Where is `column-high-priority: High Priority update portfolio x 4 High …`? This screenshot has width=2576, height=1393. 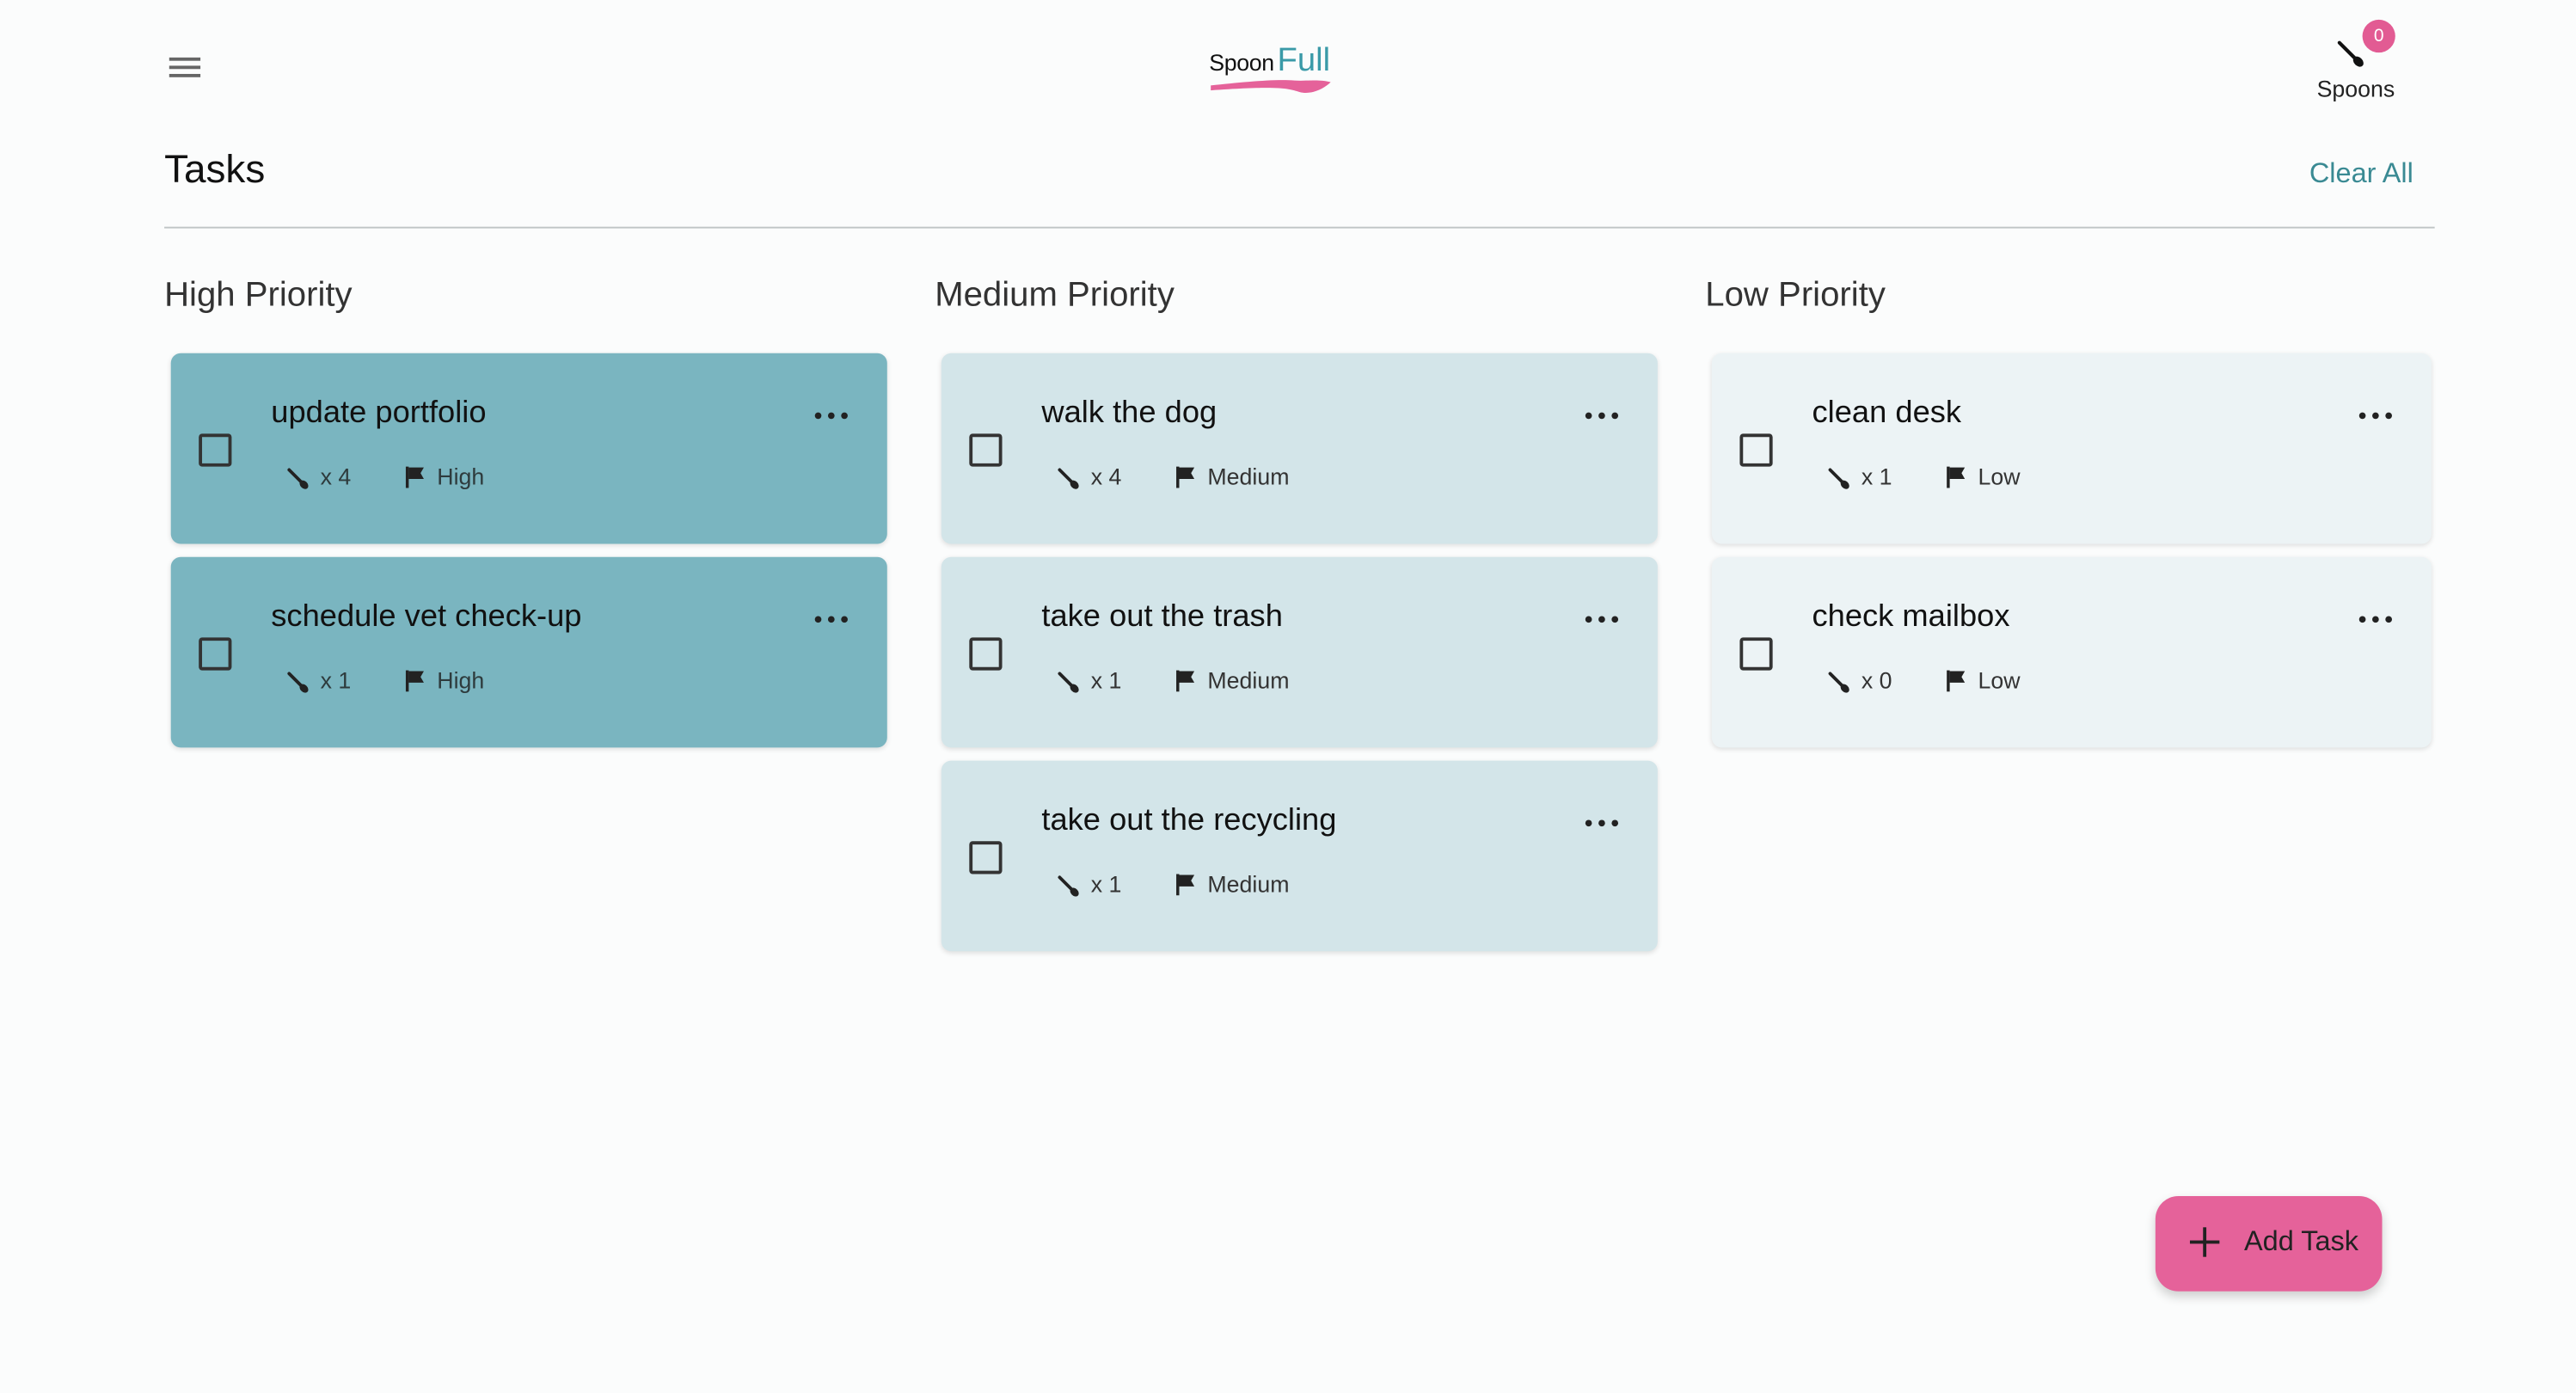
column-high-priority: High Priority update portfolio x 4 High … is located at coordinates (525, 512).